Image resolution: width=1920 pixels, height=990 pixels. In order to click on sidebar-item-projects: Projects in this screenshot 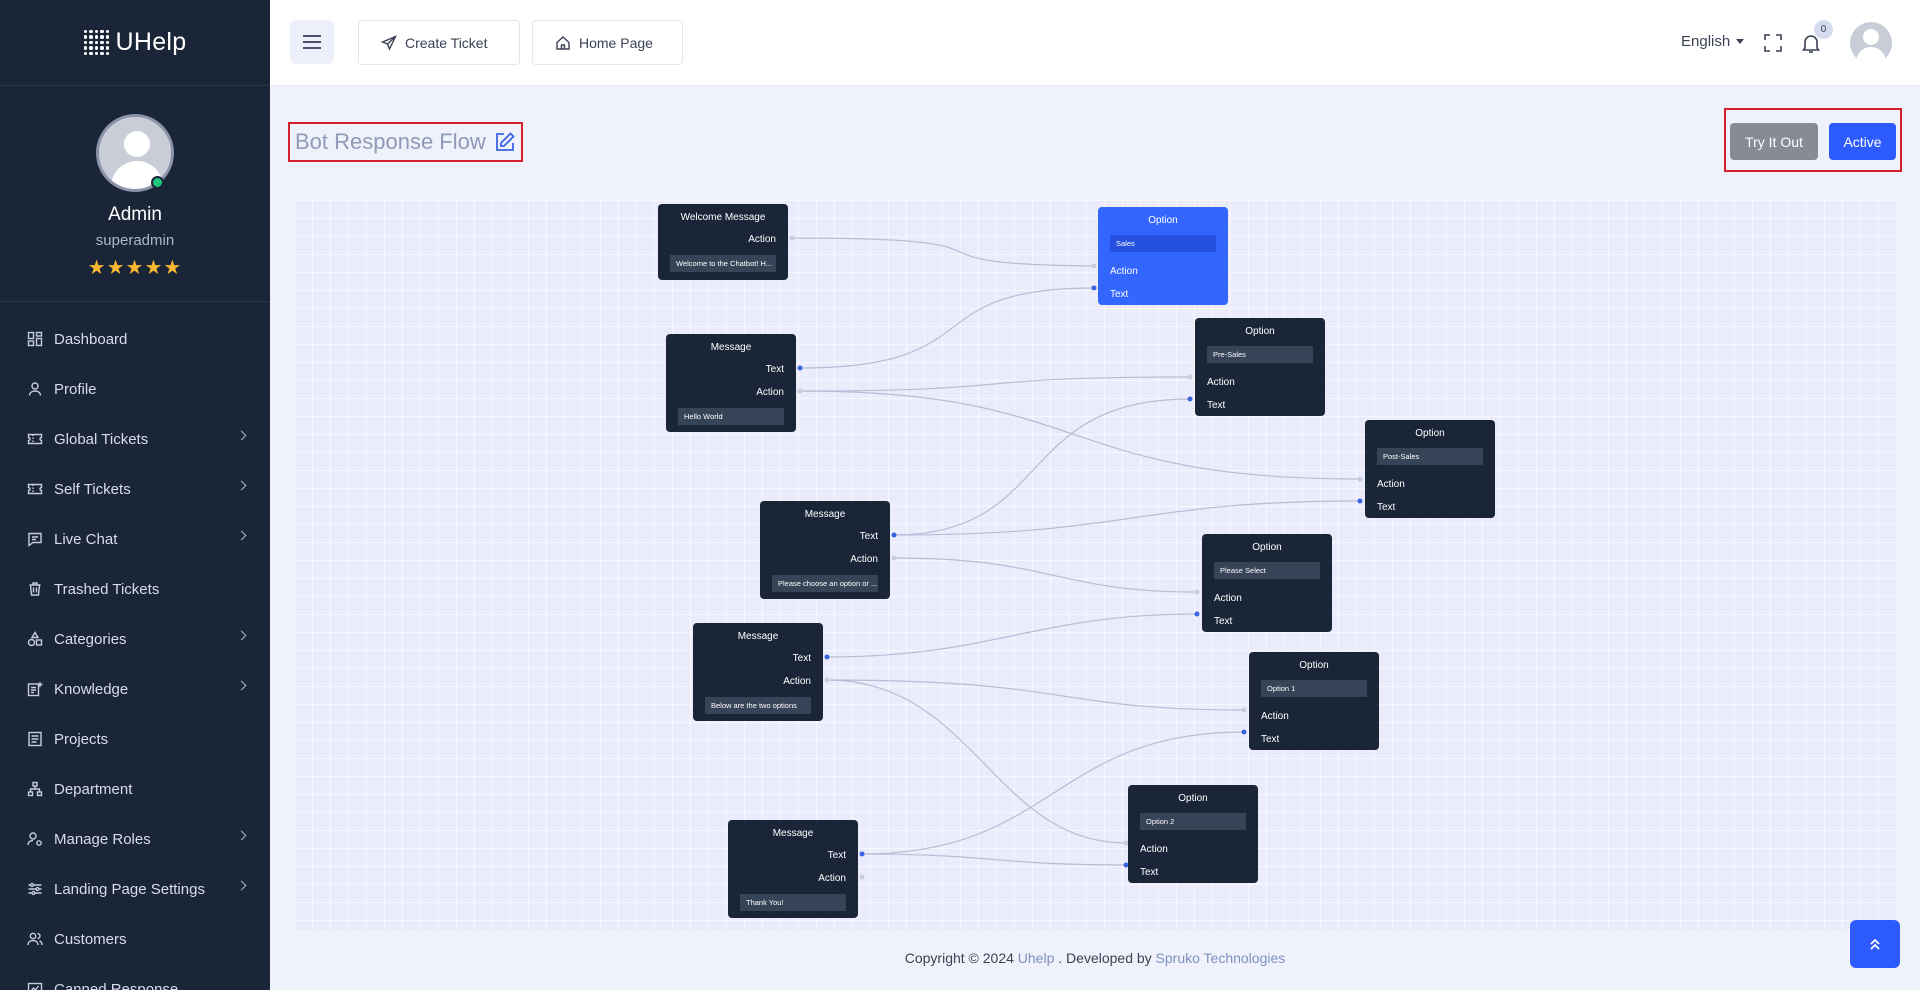, I will do `click(135, 739)`.